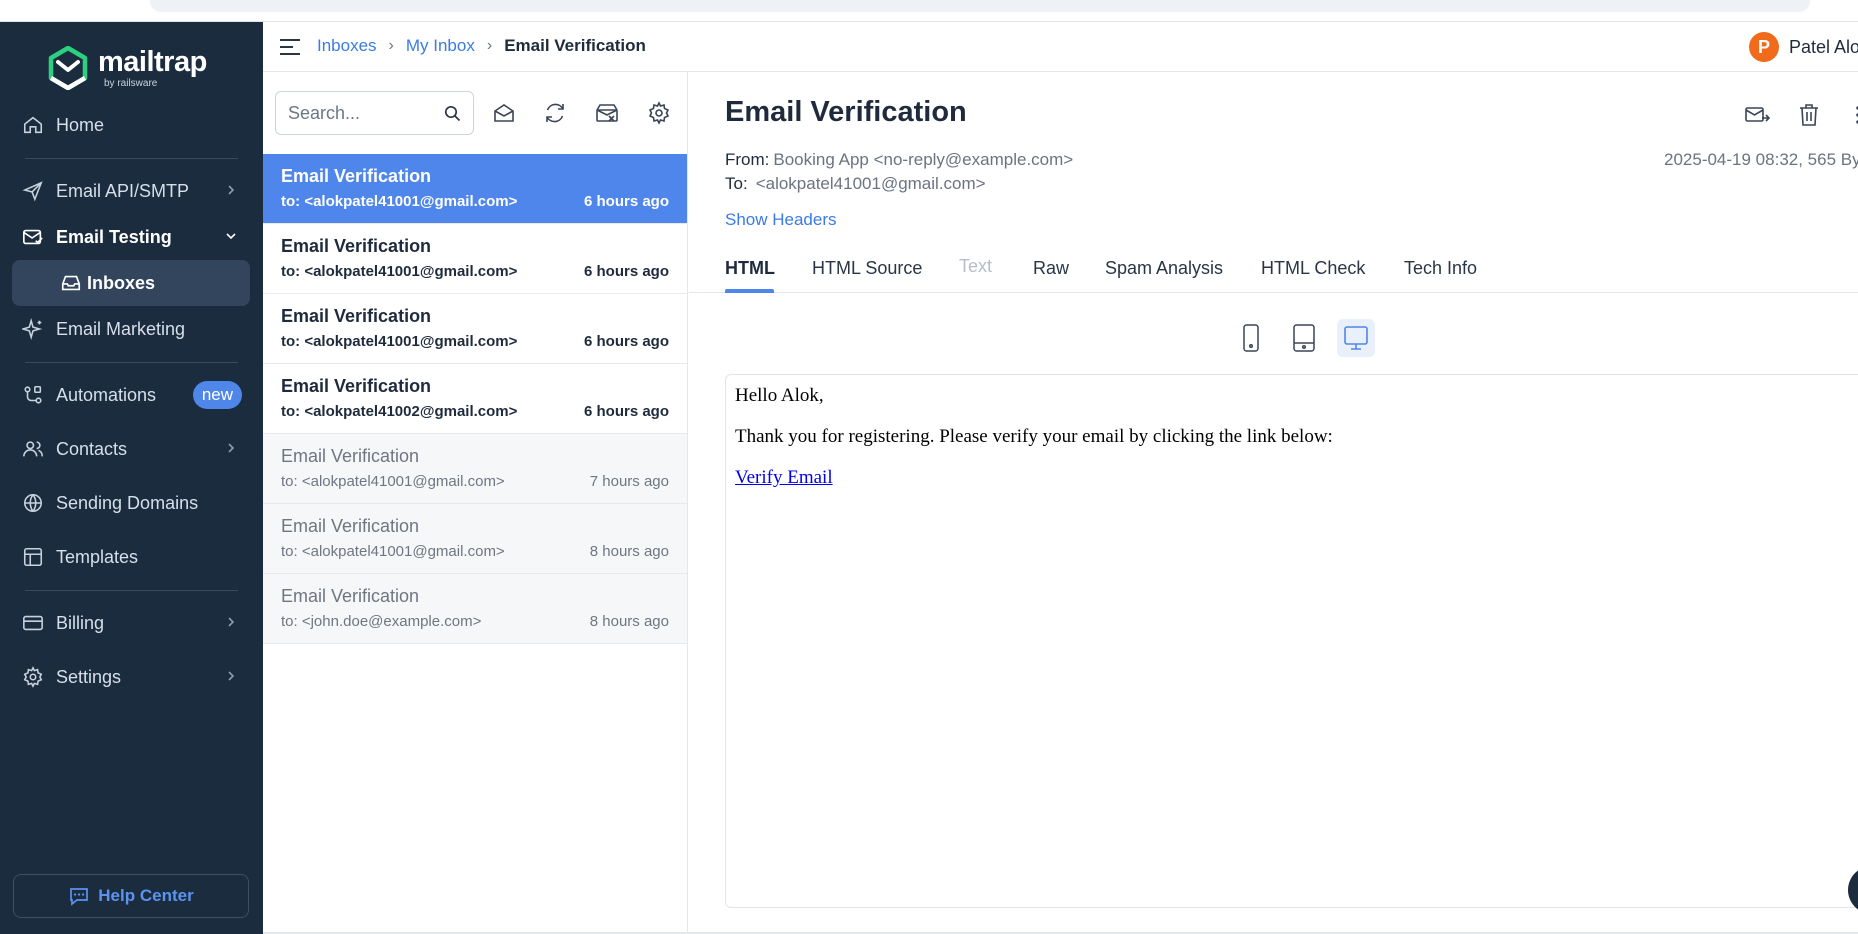 The height and width of the screenshot is (934, 1858). What do you see at coordinates (1761, 159) in the screenshot?
I see `message-date-size: 2025-04-19 08:32, 565 By` at bounding box center [1761, 159].